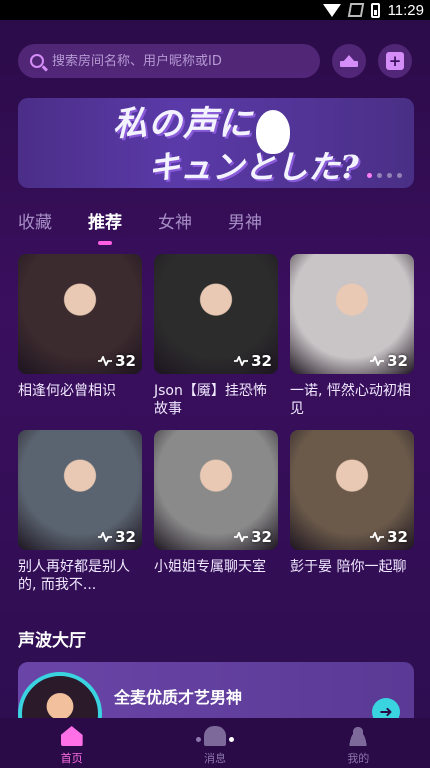 The width and height of the screenshot is (430, 768). What do you see at coordinates (175, 226) in the screenshot?
I see `tab-goddess: 女神` at bounding box center [175, 226].